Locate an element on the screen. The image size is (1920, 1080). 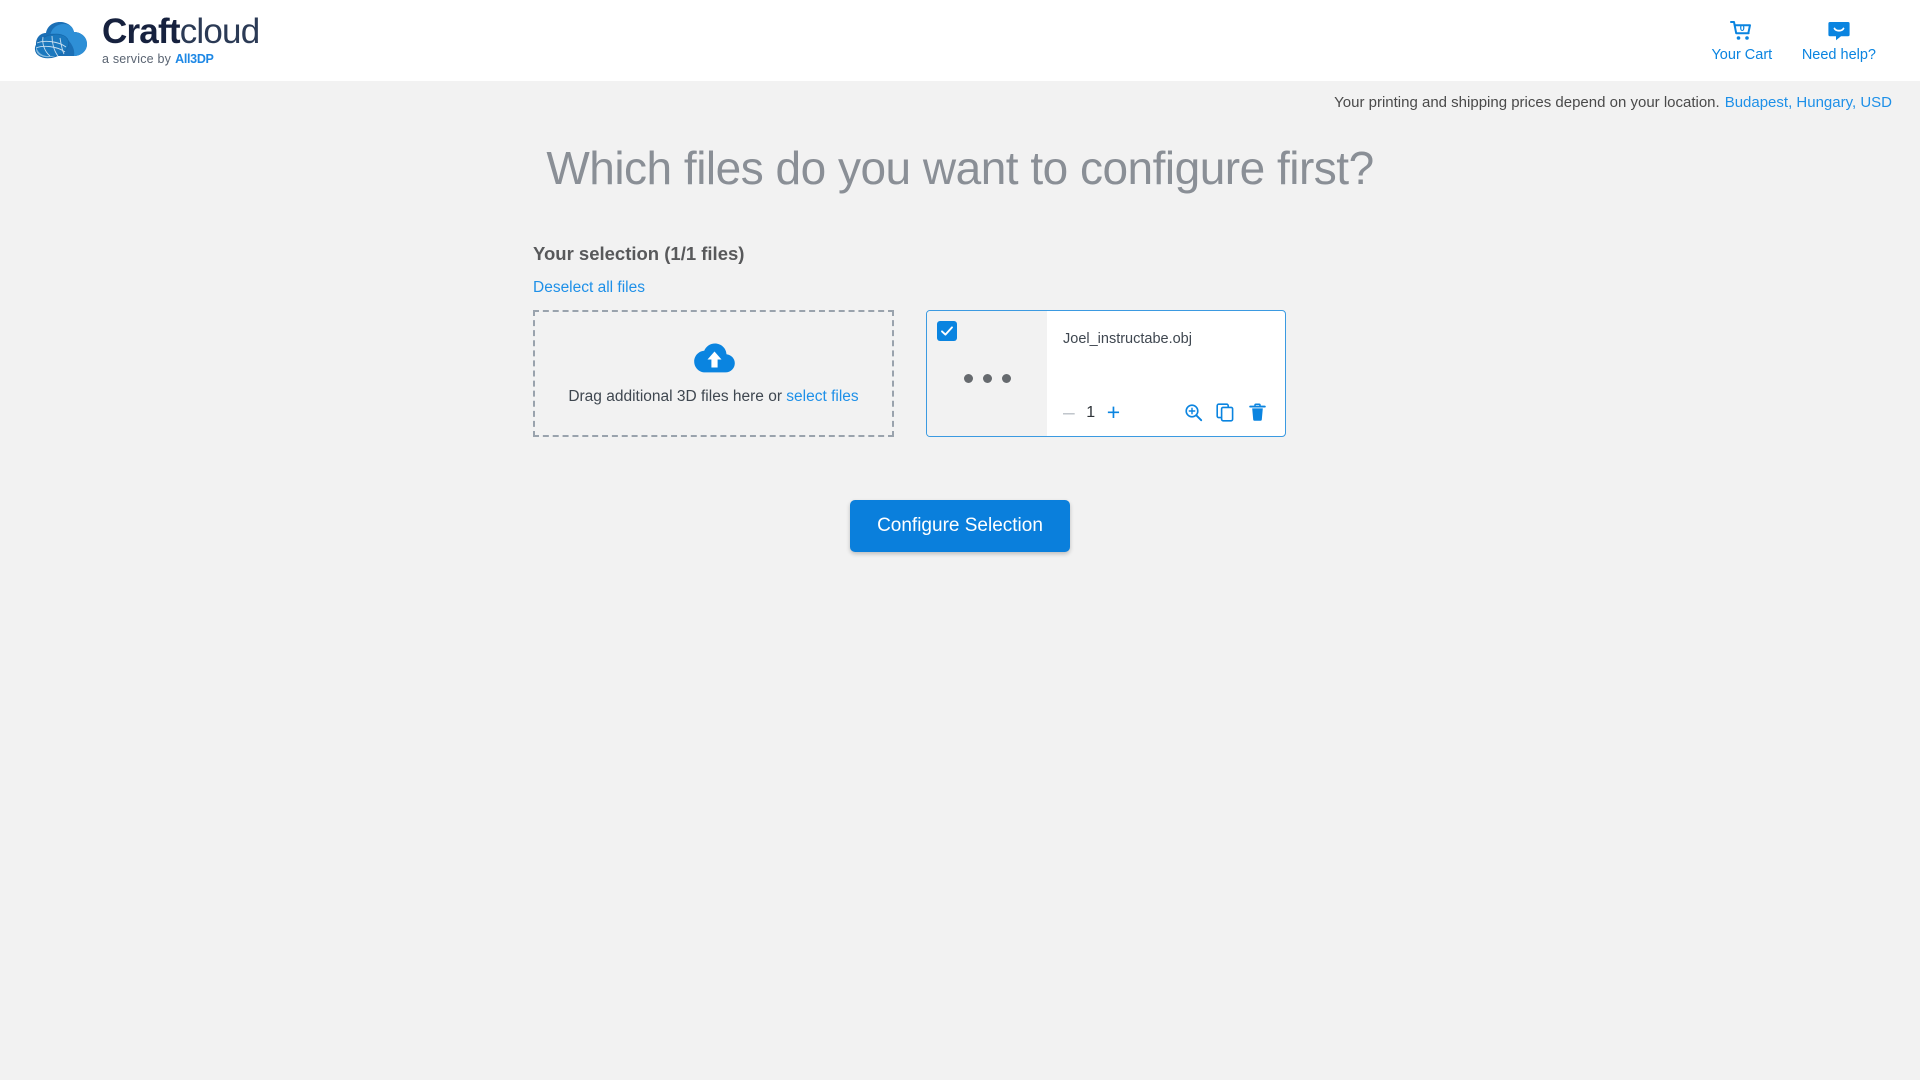
file-card-icon-buttons is located at coordinates (1225, 413).